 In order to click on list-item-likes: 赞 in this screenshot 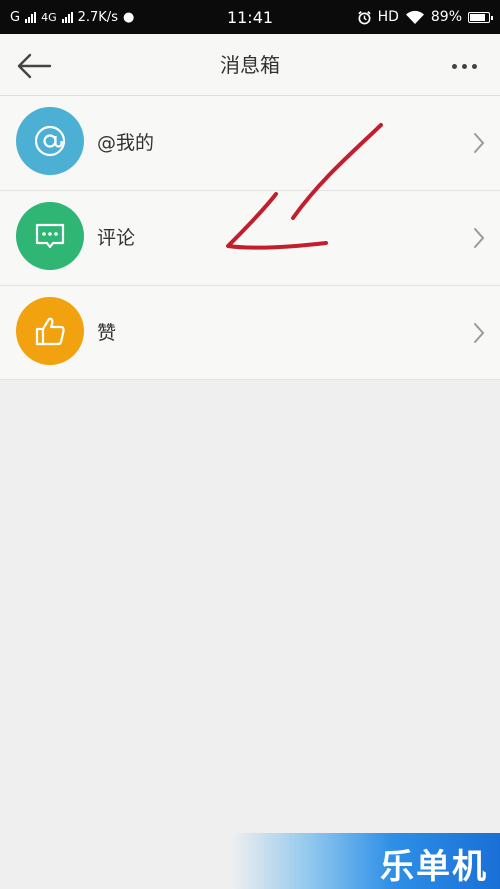, I will do `click(250, 333)`.